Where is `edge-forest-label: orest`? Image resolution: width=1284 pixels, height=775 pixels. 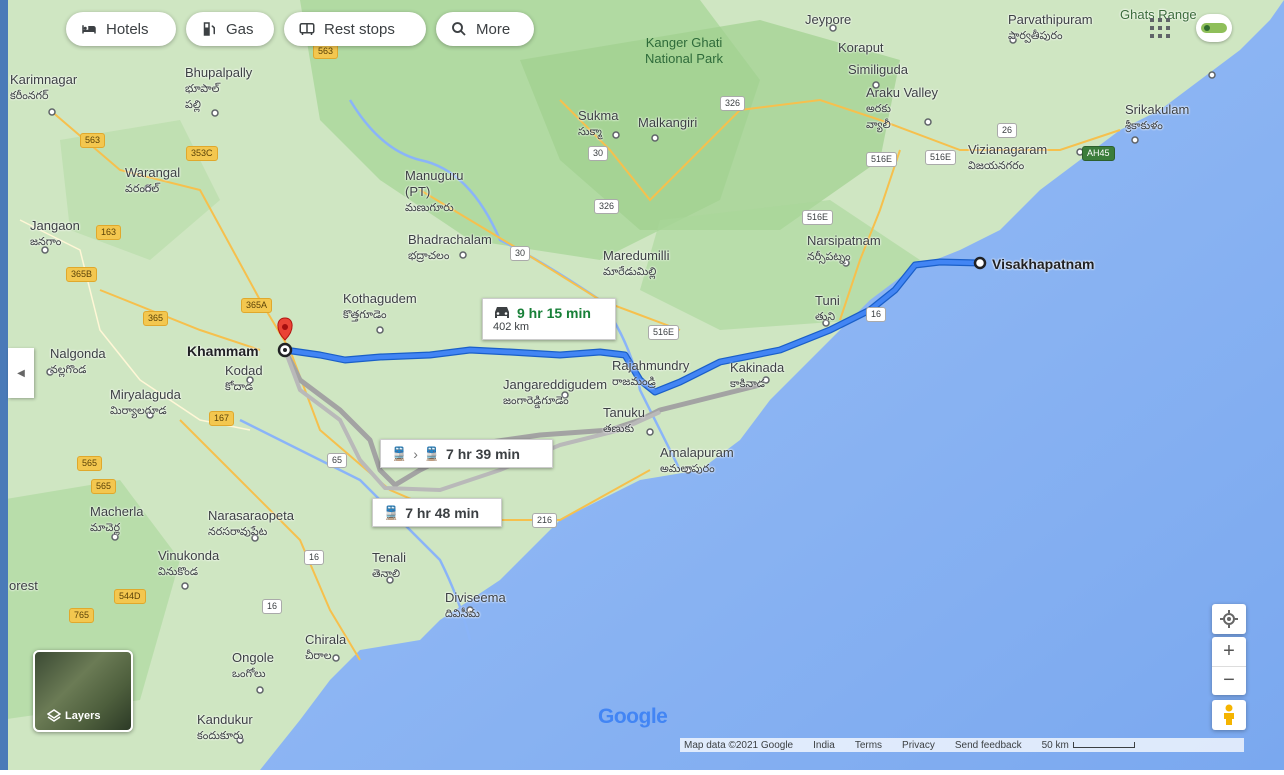 edge-forest-label: orest is located at coordinates (23, 585).